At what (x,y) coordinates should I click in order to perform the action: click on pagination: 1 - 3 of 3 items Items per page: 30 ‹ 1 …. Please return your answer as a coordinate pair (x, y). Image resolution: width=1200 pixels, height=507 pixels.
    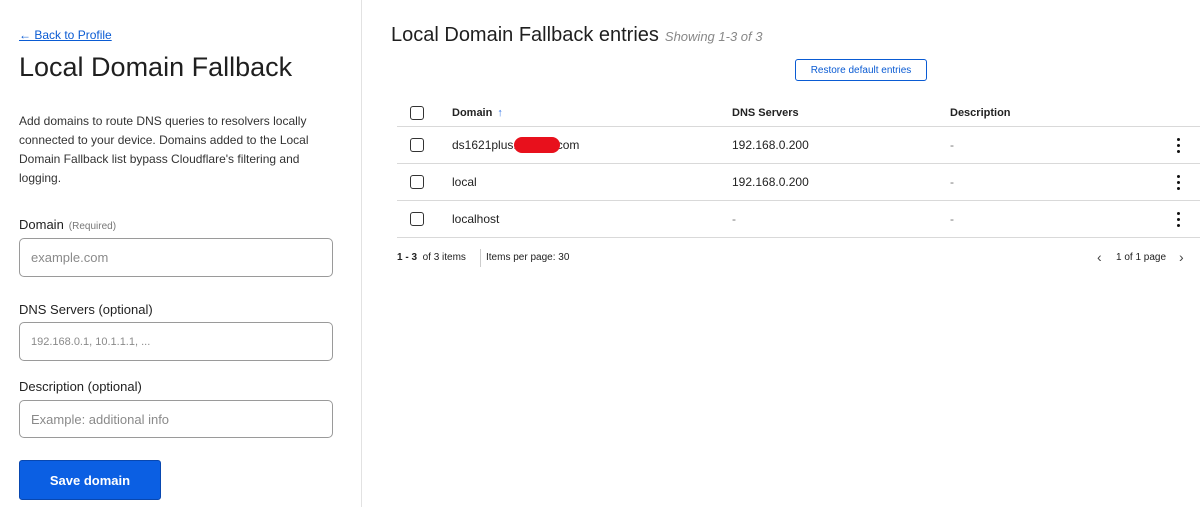
    Looking at the image, I should click on (793, 258).